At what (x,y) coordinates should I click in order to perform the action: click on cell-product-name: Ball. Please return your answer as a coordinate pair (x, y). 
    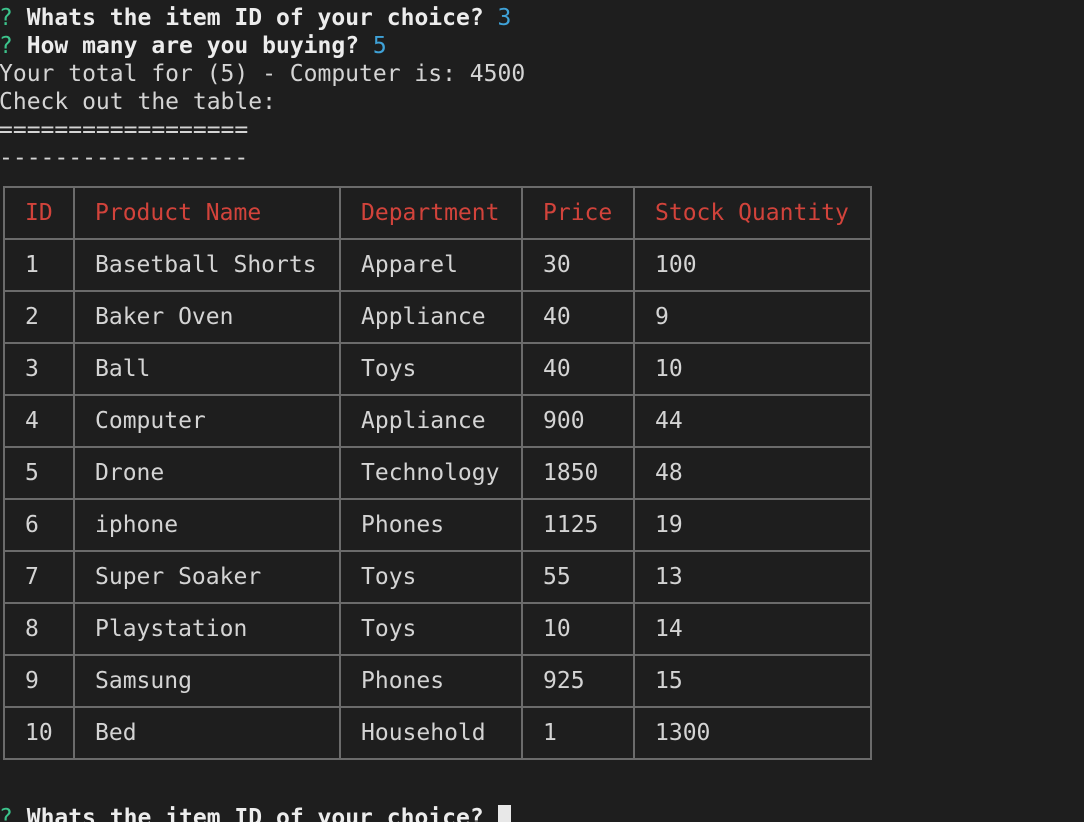
    Looking at the image, I should click on (207, 369).